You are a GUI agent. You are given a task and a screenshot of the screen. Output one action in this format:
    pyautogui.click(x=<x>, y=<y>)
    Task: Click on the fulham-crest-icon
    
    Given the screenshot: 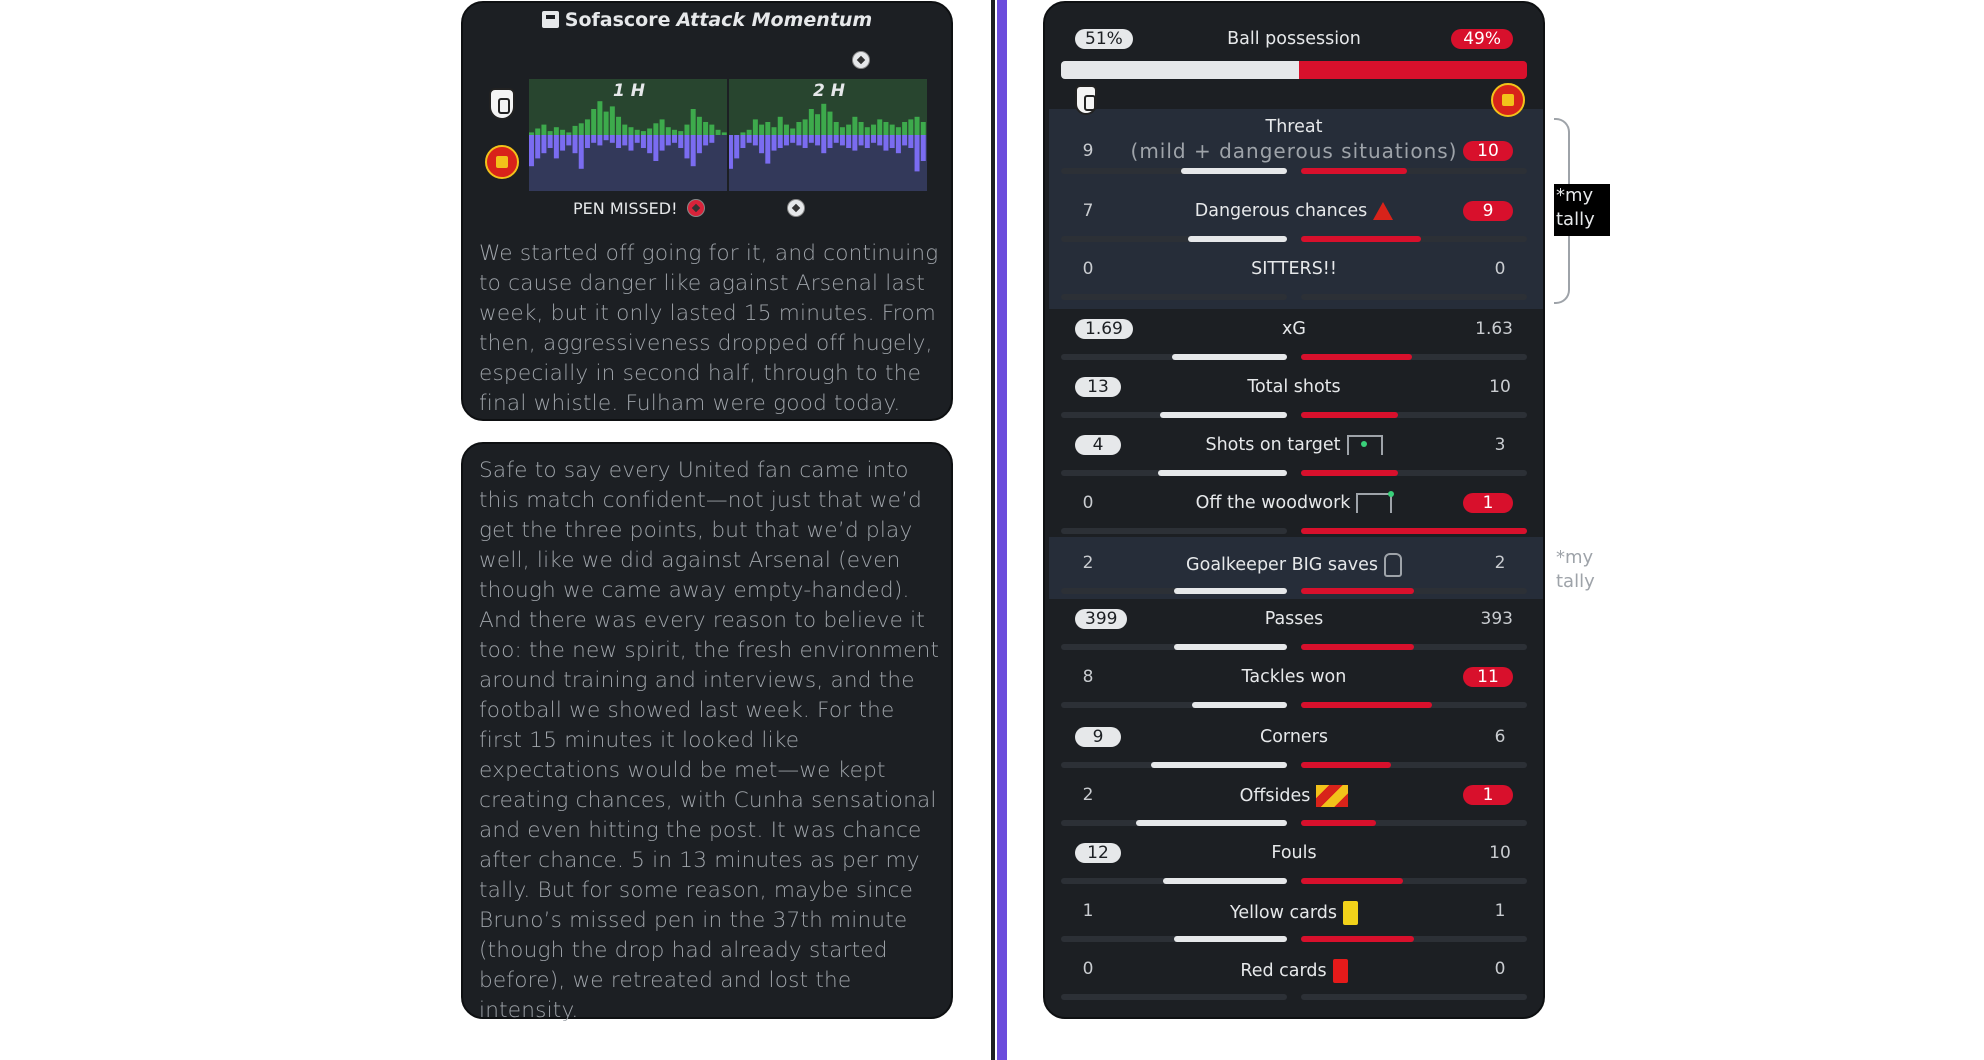 What is the action you would take?
    pyautogui.click(x=1086, y=100)
    